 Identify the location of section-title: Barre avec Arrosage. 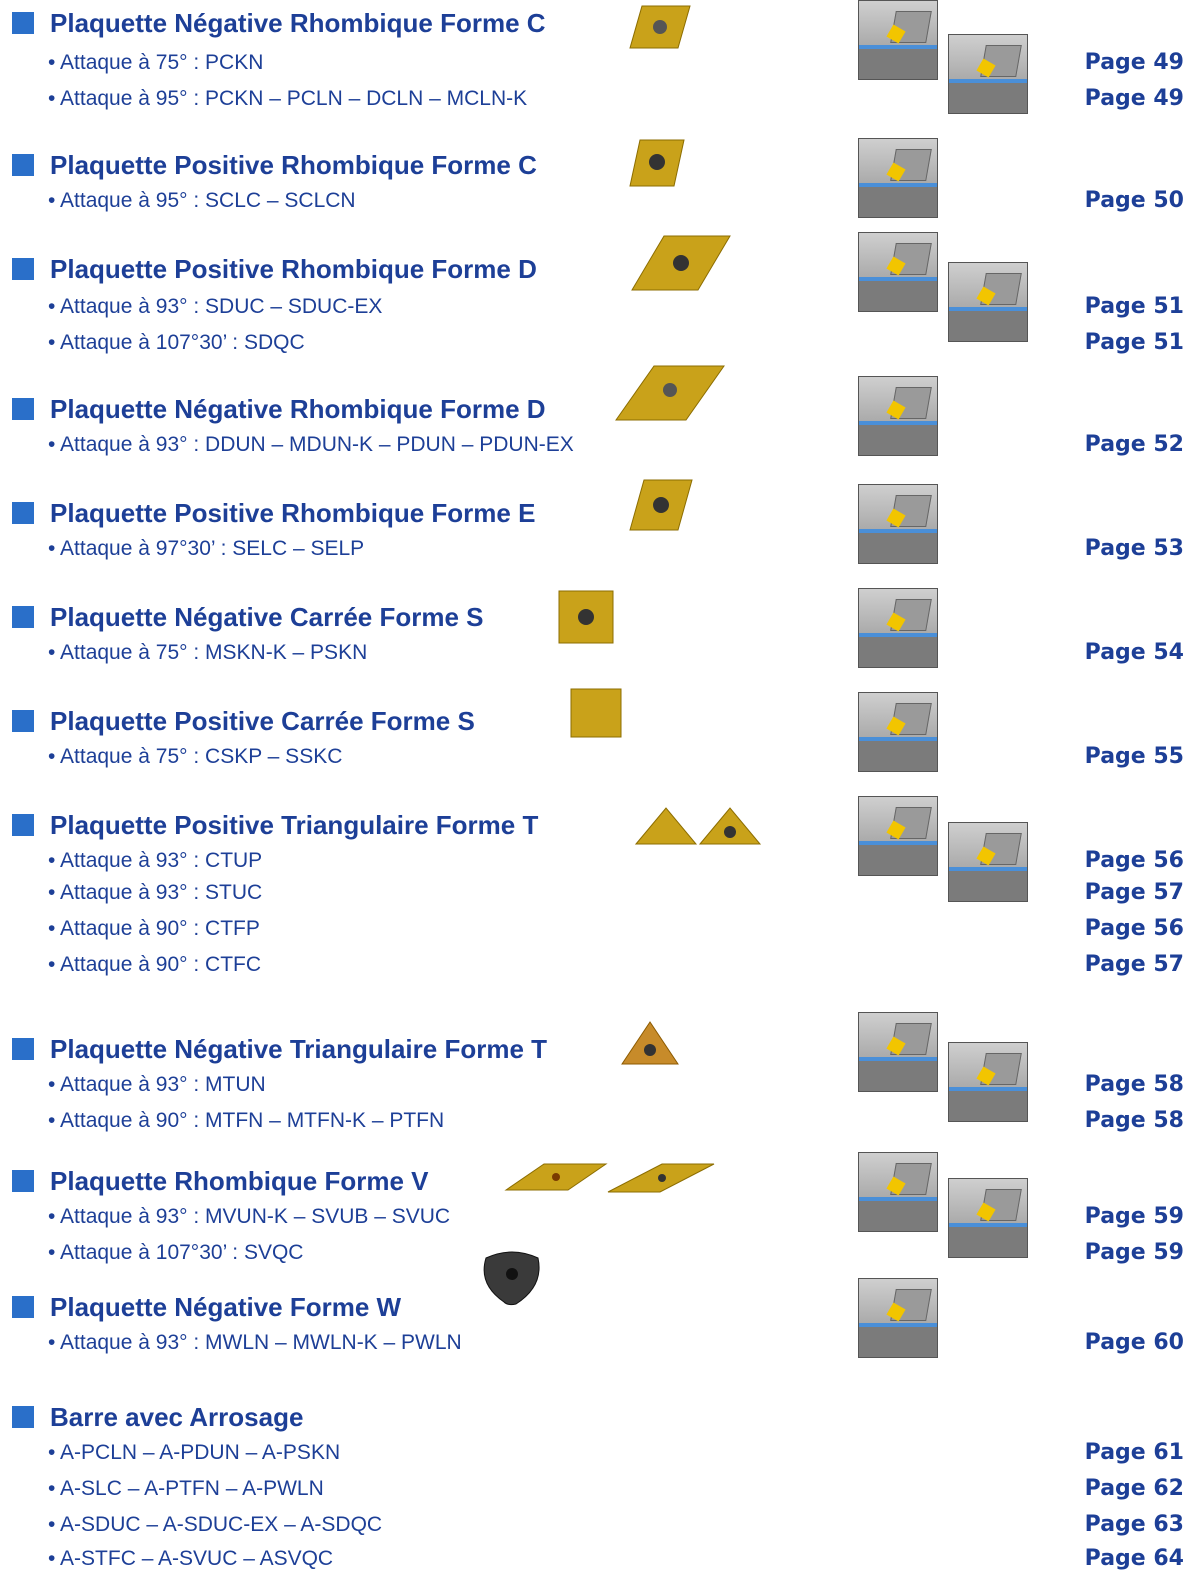
(177, 1417).